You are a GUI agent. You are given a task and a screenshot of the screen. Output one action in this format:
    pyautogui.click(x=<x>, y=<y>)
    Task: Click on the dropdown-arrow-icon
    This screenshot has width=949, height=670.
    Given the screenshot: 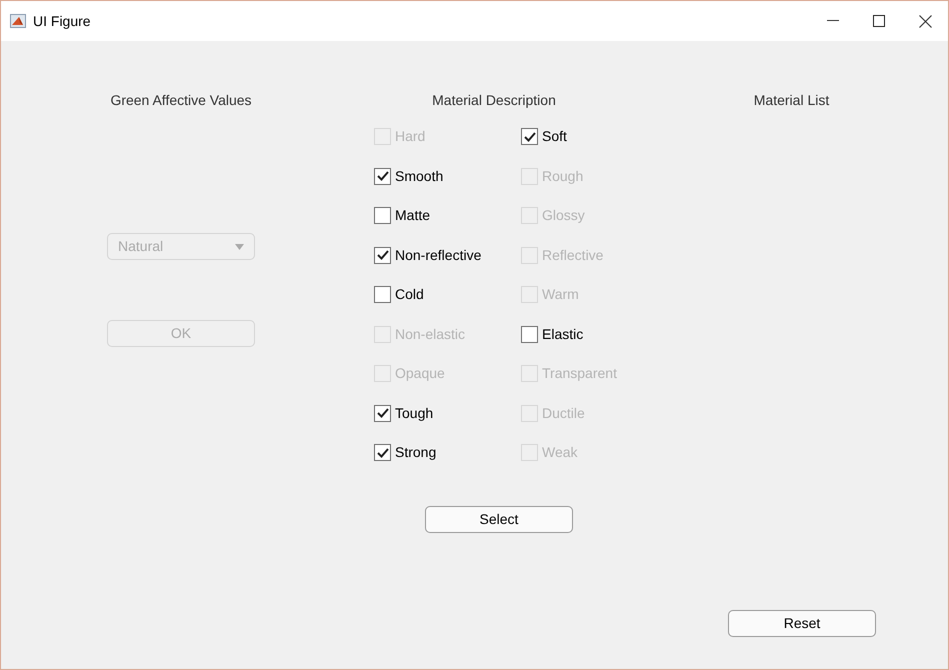 What is the action you would take?
    pyautogui.click(x=239, y=247)
    